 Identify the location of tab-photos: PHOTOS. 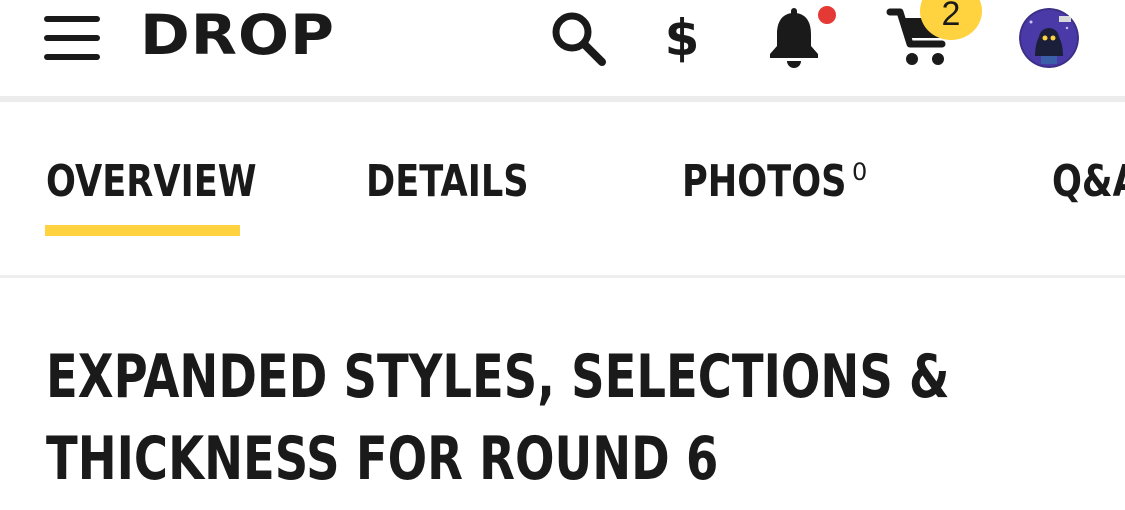
(764, 182).